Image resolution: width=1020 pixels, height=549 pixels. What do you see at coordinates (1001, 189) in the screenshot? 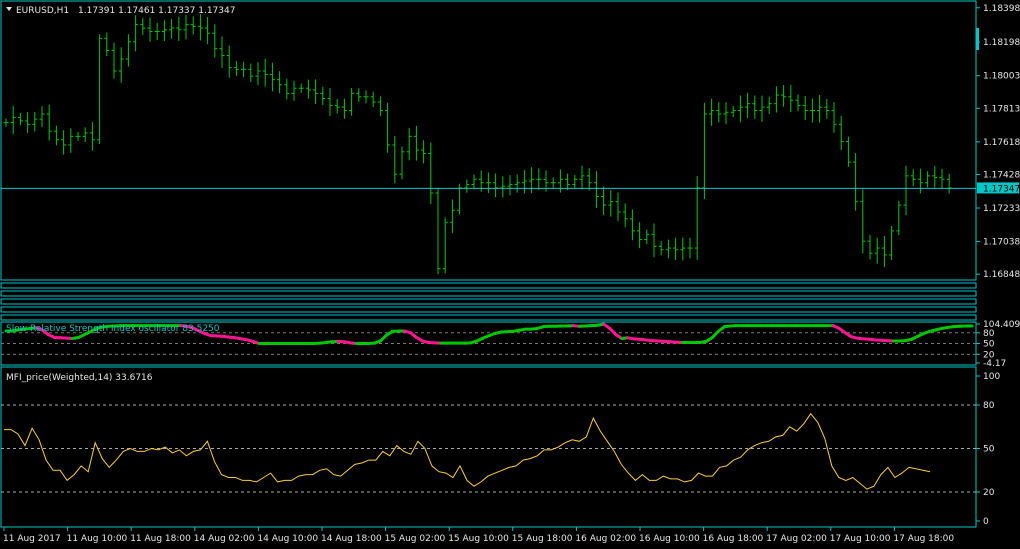
I see `current-price-tag-text: 1.17347` at bounding box center [1001, 189].